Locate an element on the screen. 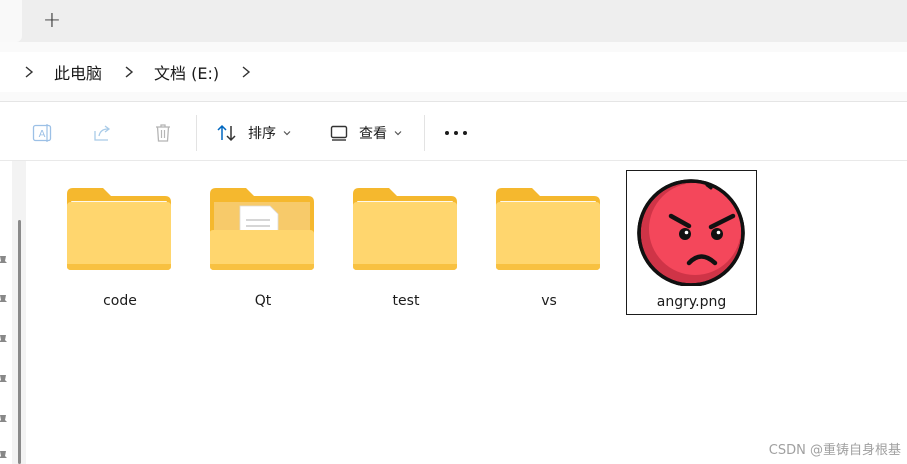 This screenshot has width=907, height=464. share-icon is located at coordinates (102, 133).